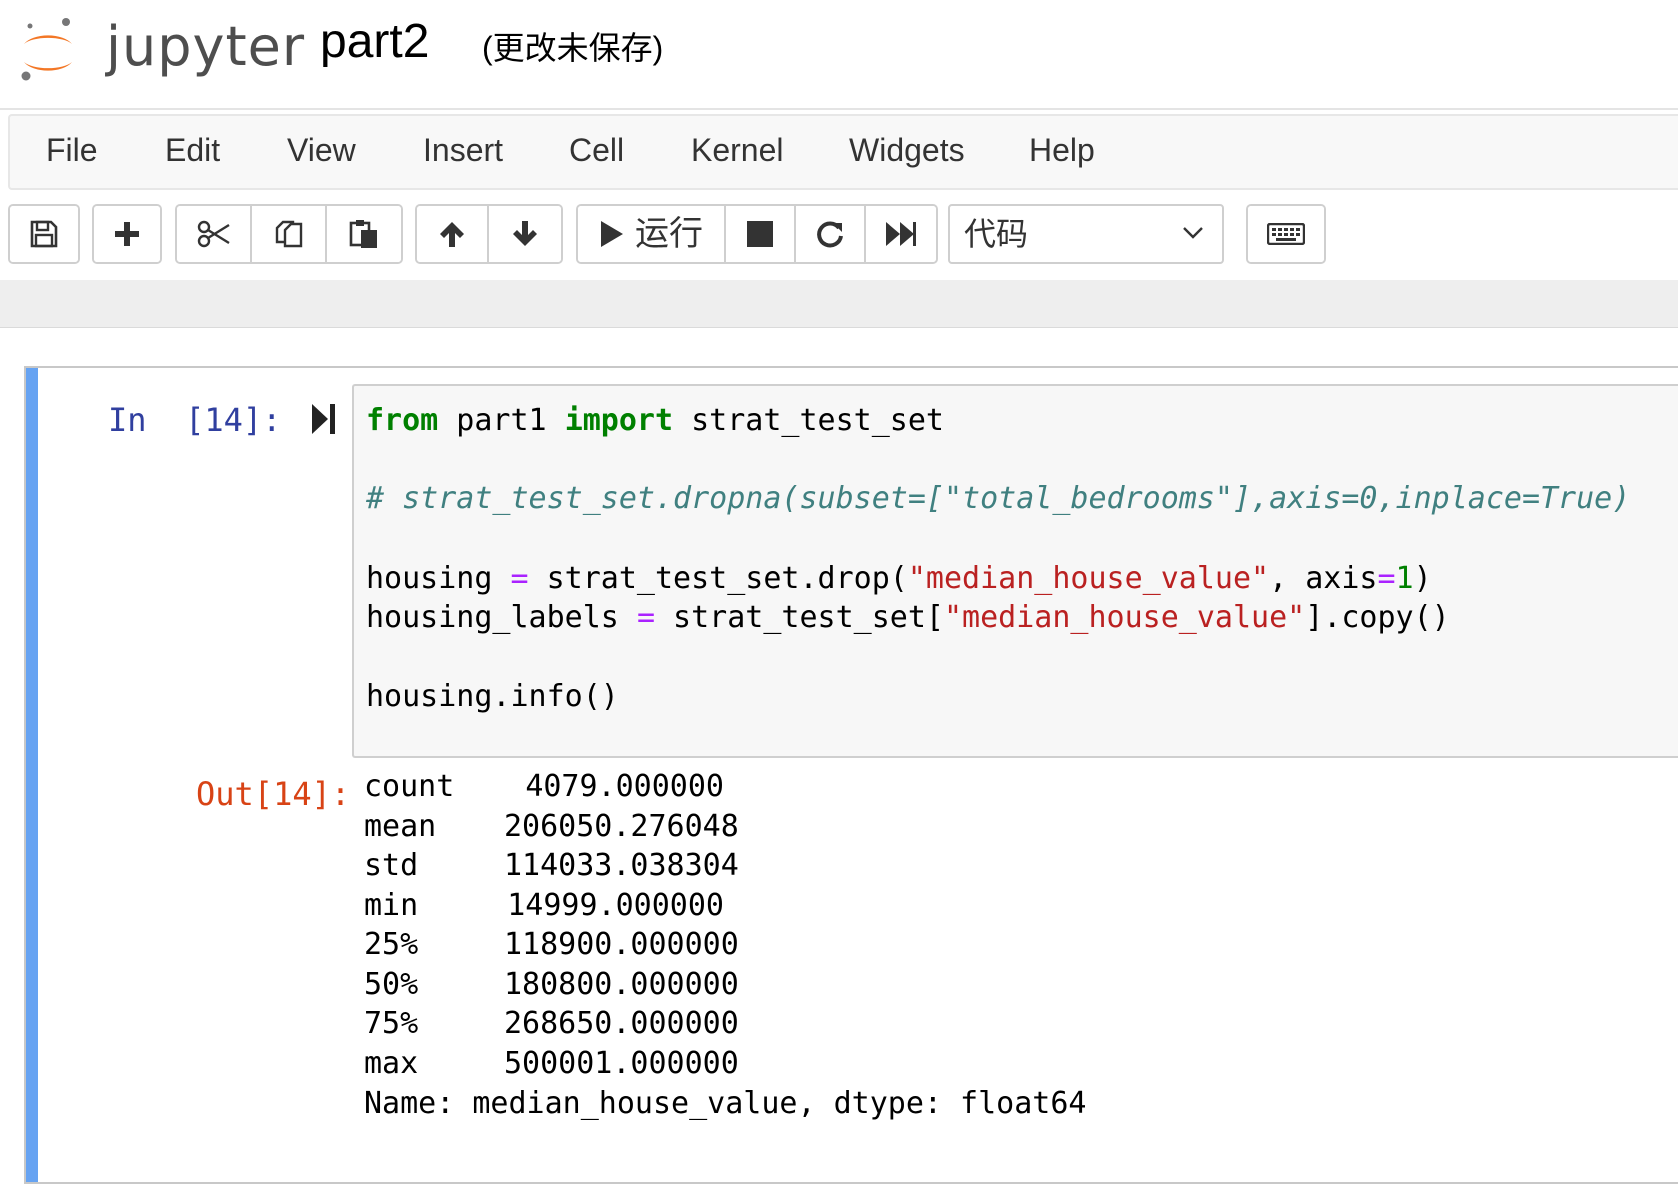 Image resolution: width=1678 pixels, height=1184 pixels. What do you see at coordinates (839, 55) in the screenshot?
I see `notebook-header: jupyter part2 (更改未保存)` at bounding box center [839, 55].